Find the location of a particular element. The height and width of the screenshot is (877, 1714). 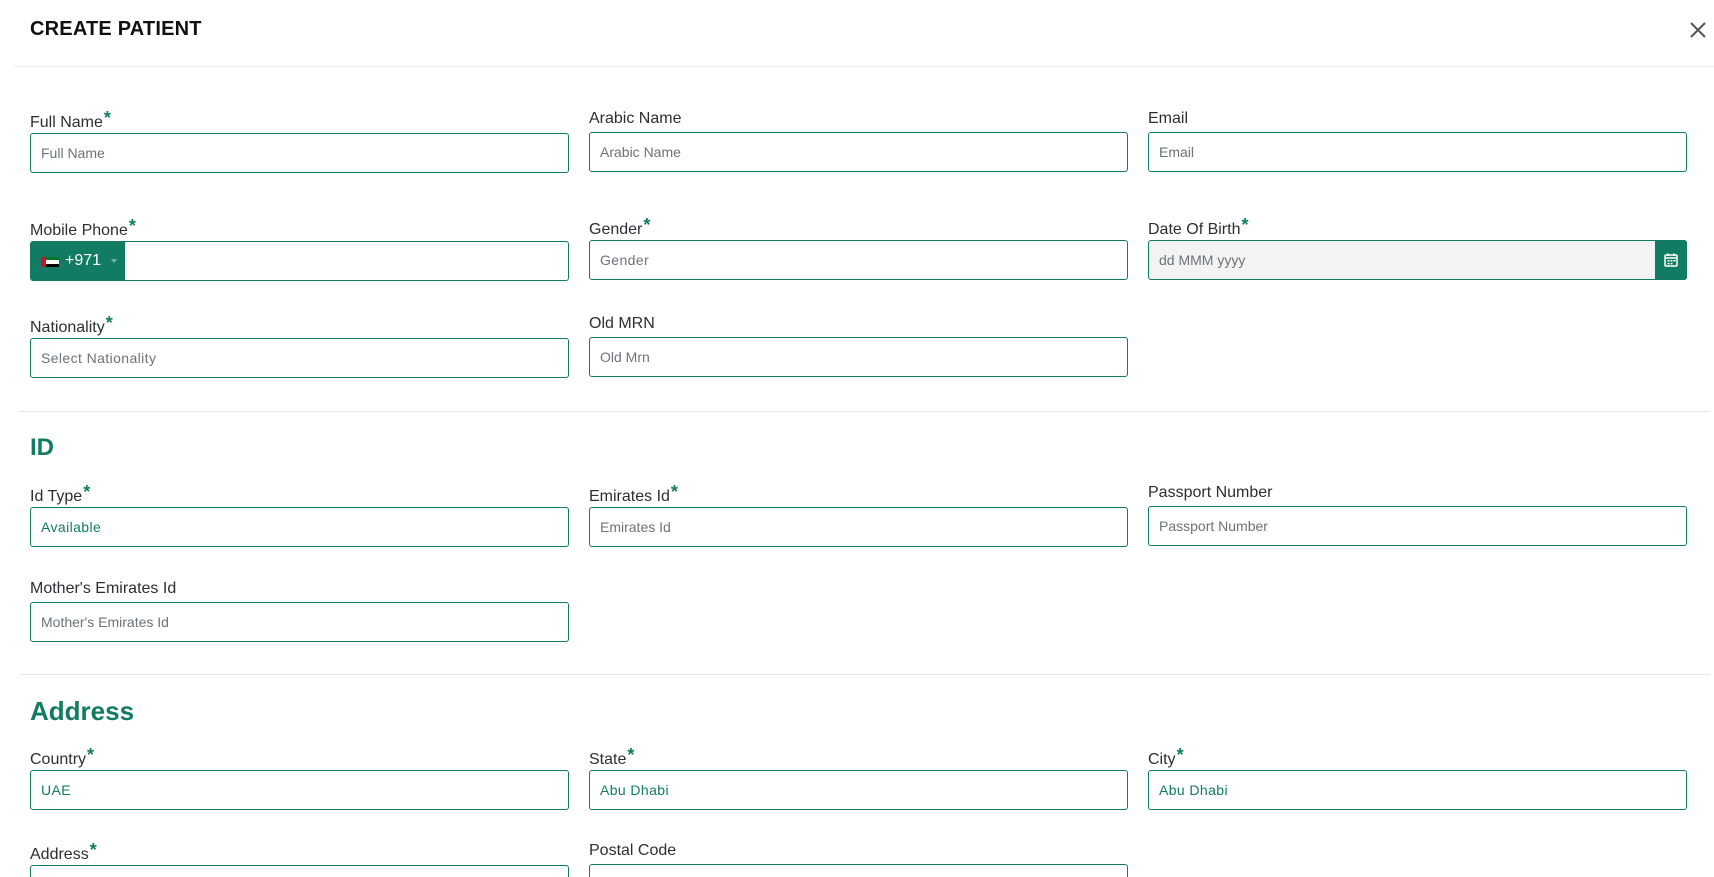

postal-code-field: Postal Code is located at coordinates (859, 859).